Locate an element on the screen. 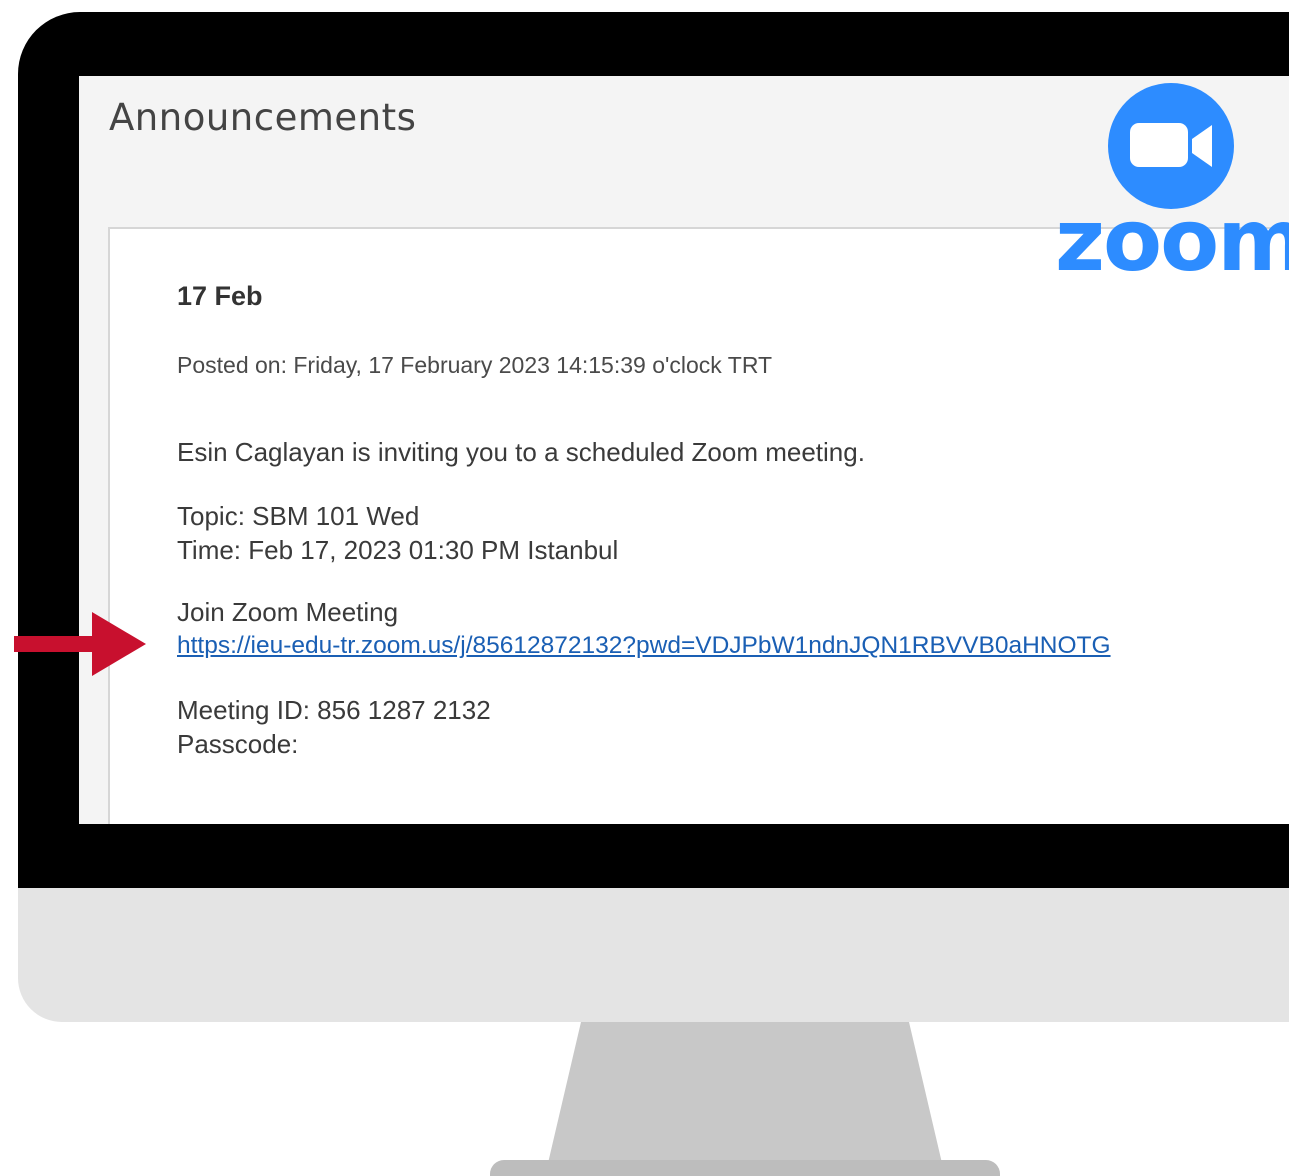  monitor-chin is located at coordinates (653, 955).